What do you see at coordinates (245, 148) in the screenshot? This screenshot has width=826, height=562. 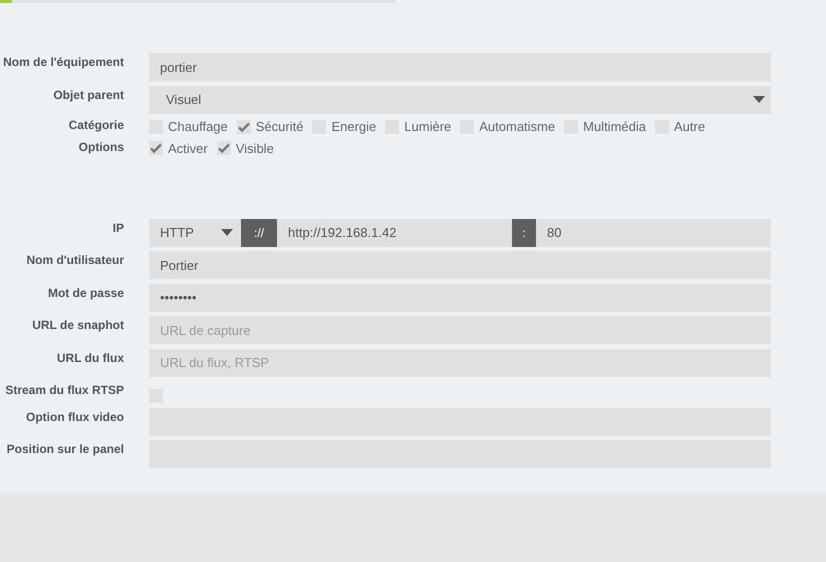 I see `checkbox-option: Visible` at bounding box center [245, 148].